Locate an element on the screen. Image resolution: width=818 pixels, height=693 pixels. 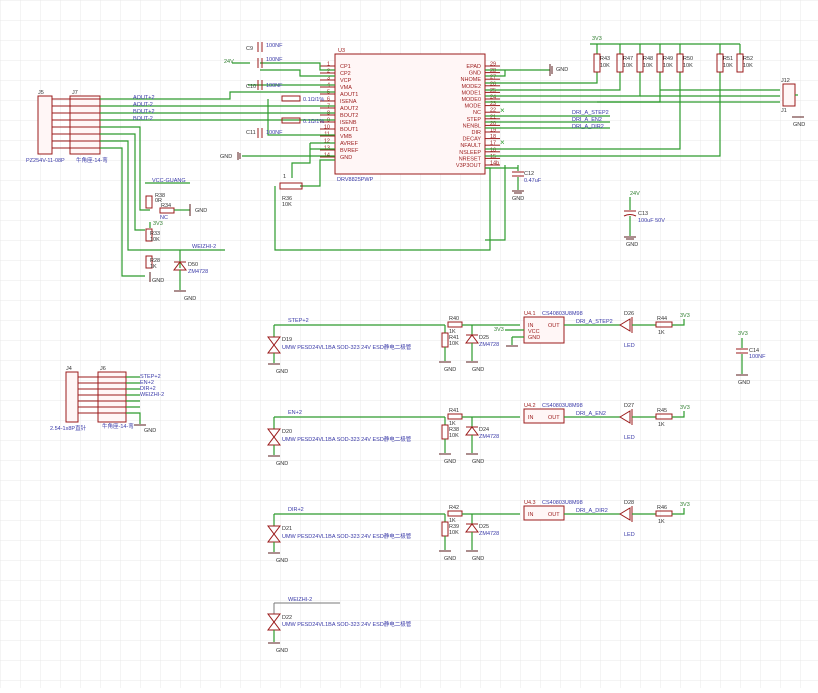
u3-pin-num: 25 is located at coordinates (493, 91).